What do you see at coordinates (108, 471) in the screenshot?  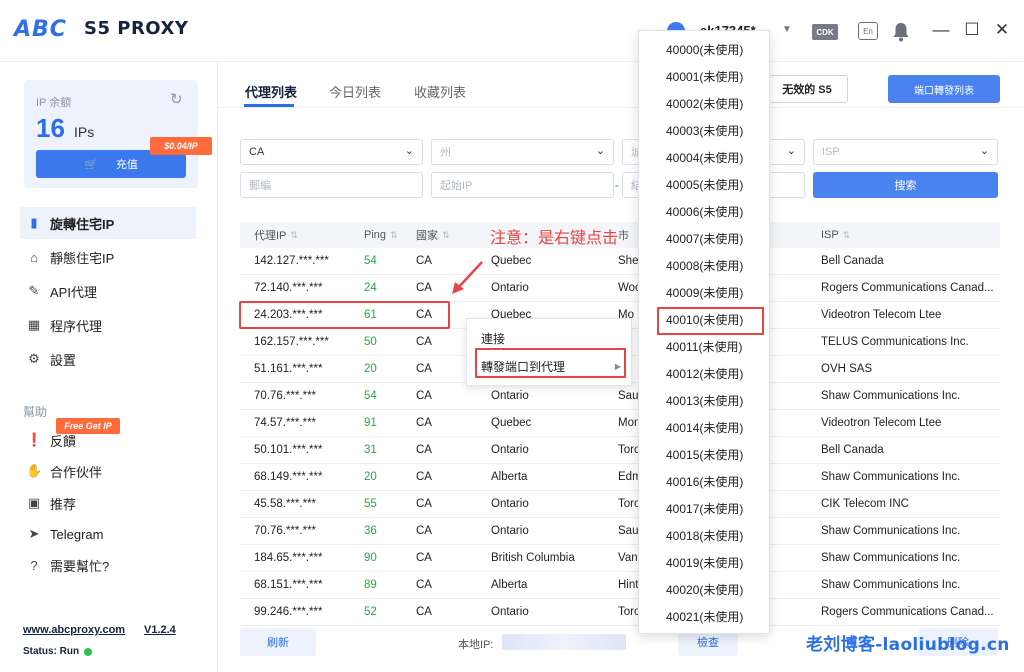 I see `nav-partner: ✋ 合作伙伴` at bounding box center [108, 471].